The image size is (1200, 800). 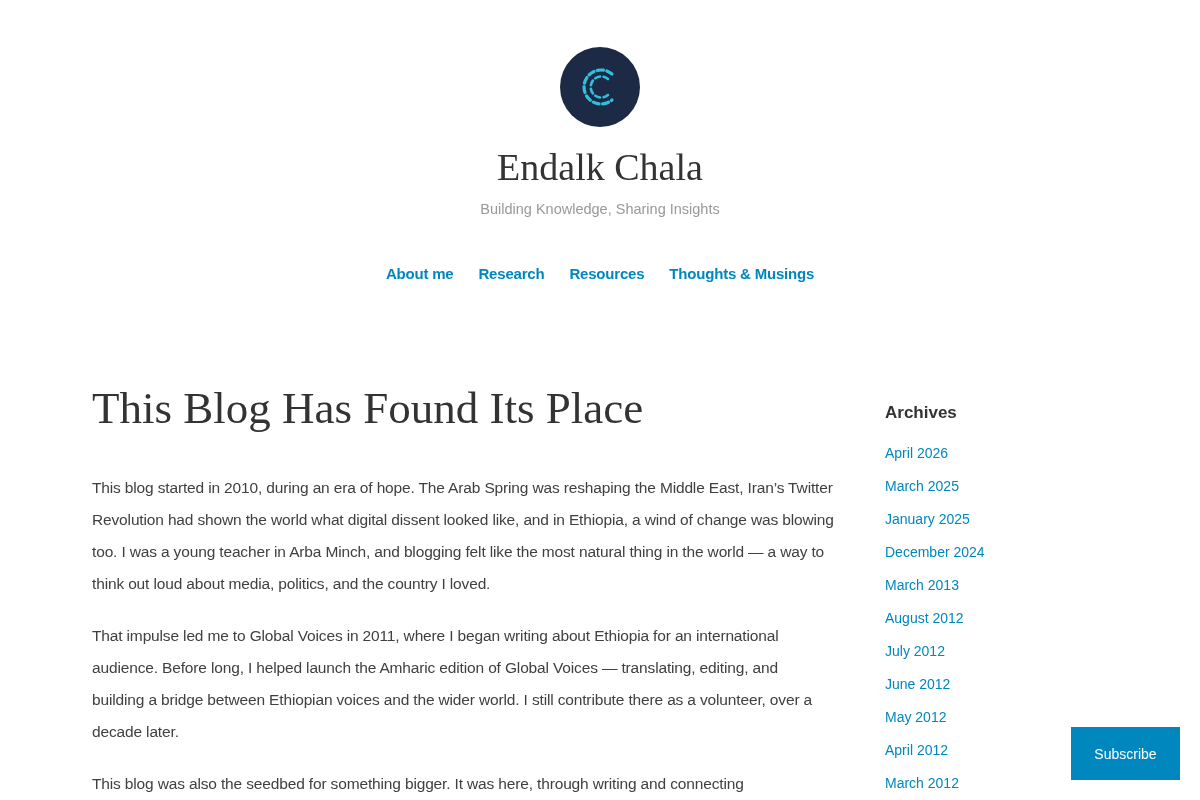 I want to click on archive-link: March 2012, so click(x=922, y=782).